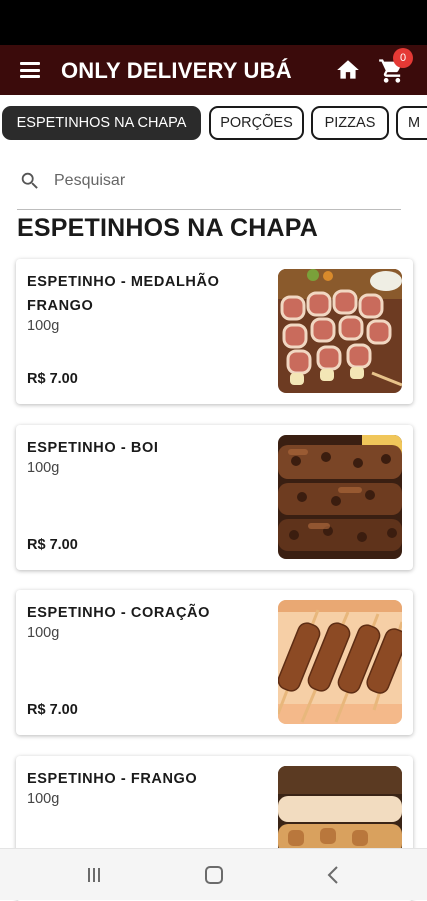  I want to click on product-name: ESPETINHO - CORAÇÃO, so click(118, 613).